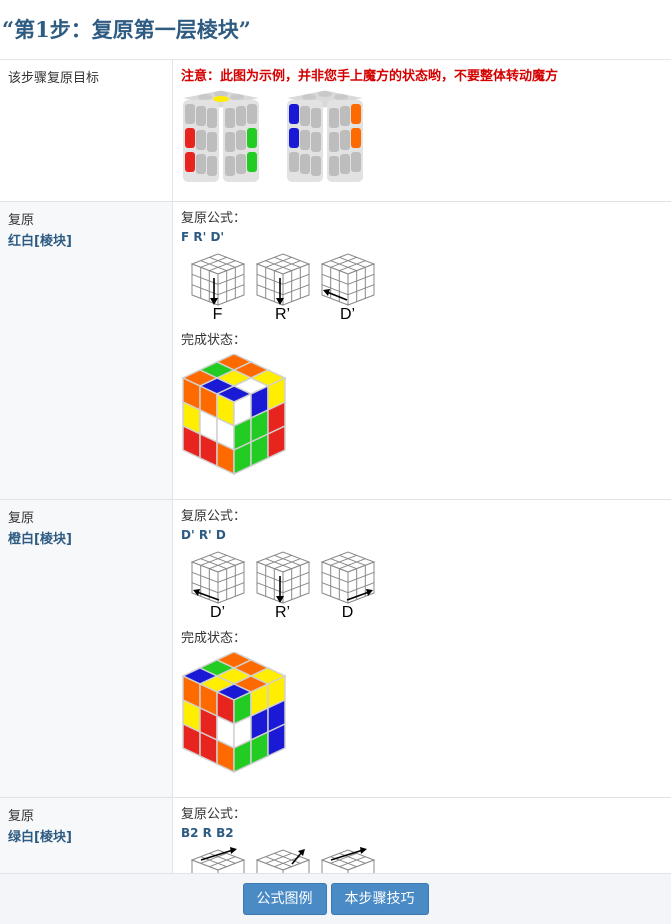  What do you see at coordinates (86, 648) in the screenshot?
I see `step-label: 复原 橙白[棱块]` at bounding box center [86, 648].